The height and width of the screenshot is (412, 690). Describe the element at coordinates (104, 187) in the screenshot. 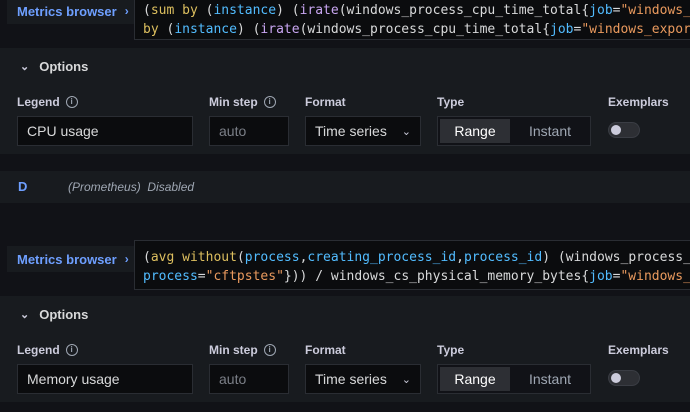

I see `datasource-name: (Prometheus)` at that location.